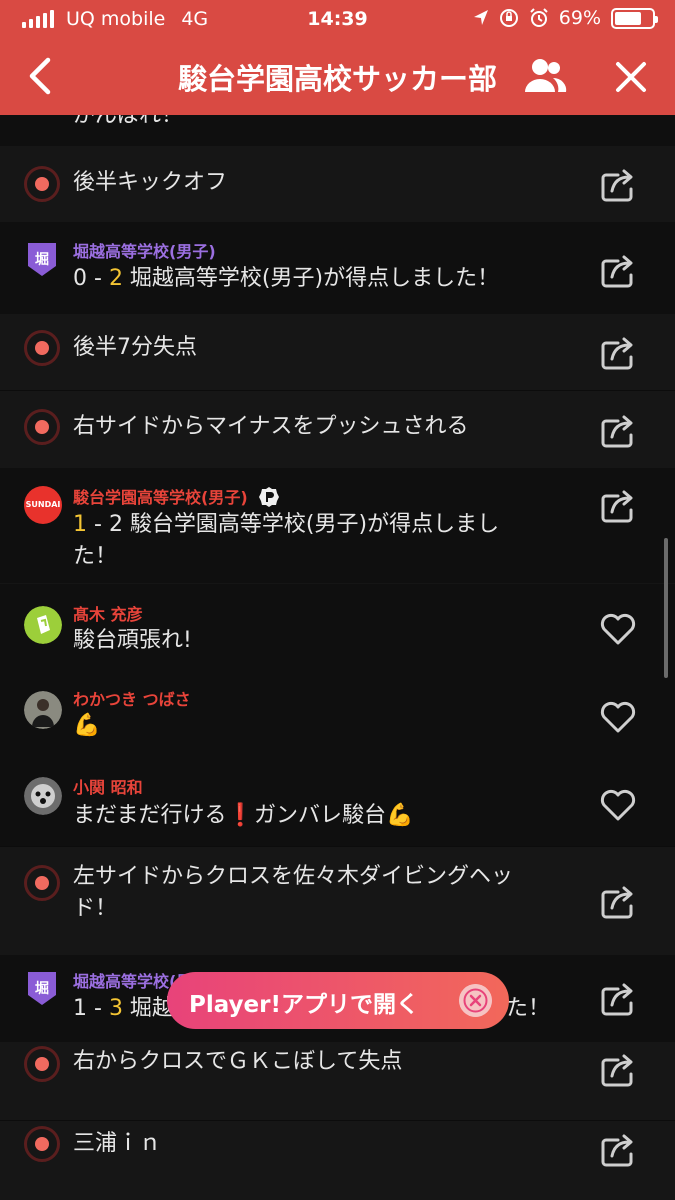 This screenshot has width=675, height=1200. I want to click on close-icon, so click(631, 77).